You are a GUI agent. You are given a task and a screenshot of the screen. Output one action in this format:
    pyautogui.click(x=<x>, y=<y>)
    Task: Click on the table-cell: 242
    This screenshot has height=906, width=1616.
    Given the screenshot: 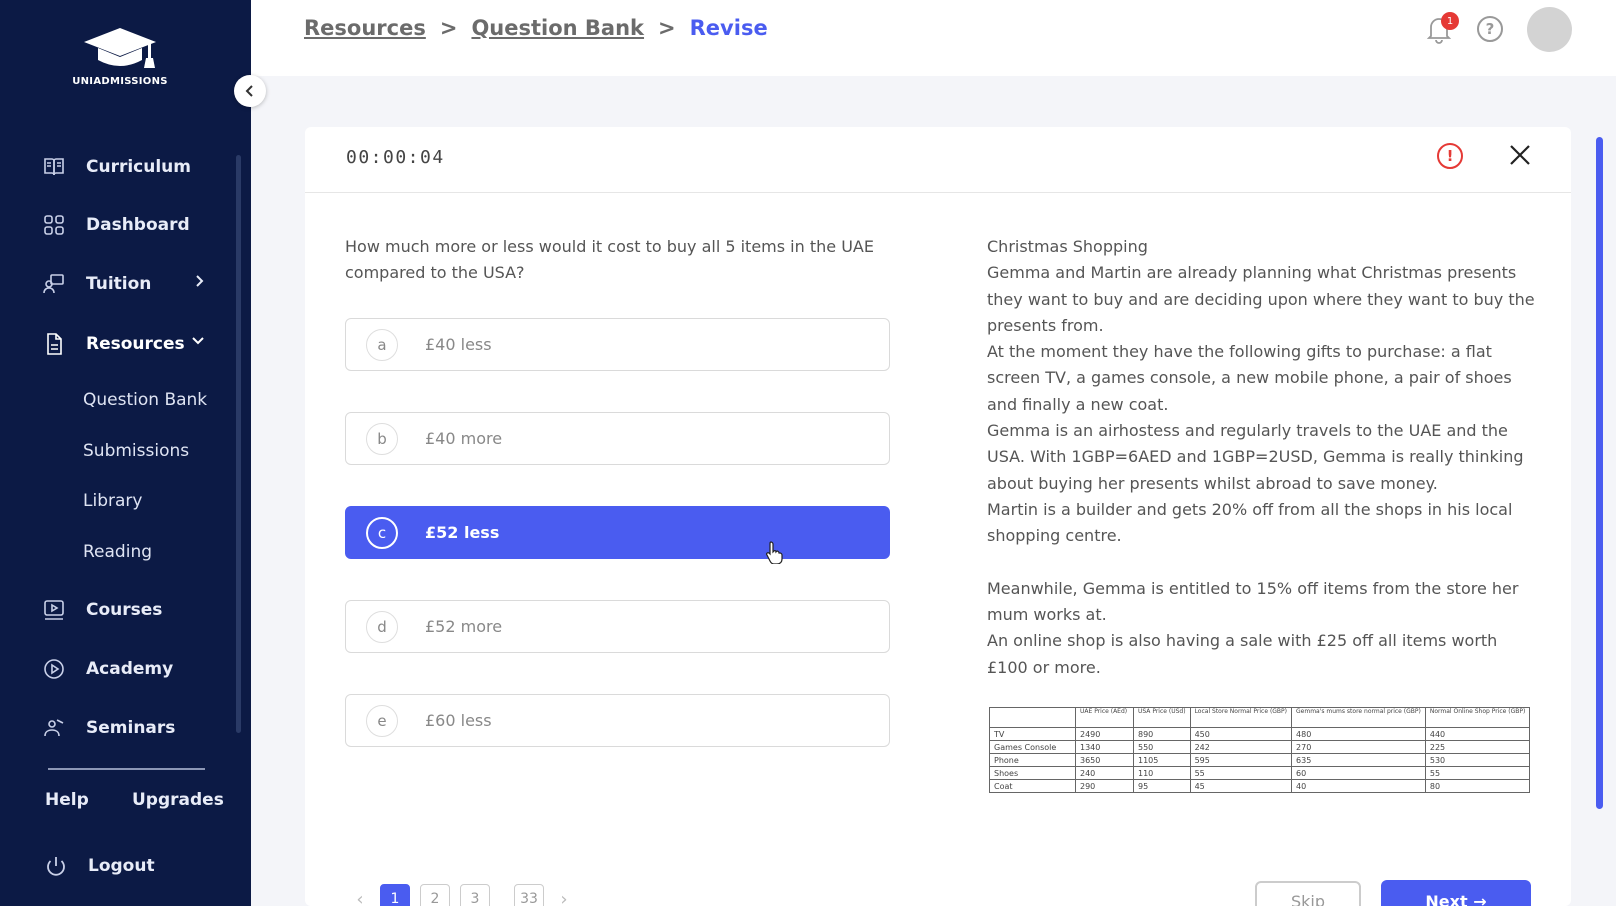 What is the action you would take?
    pyautogui.click(x=1241, y=747)
    